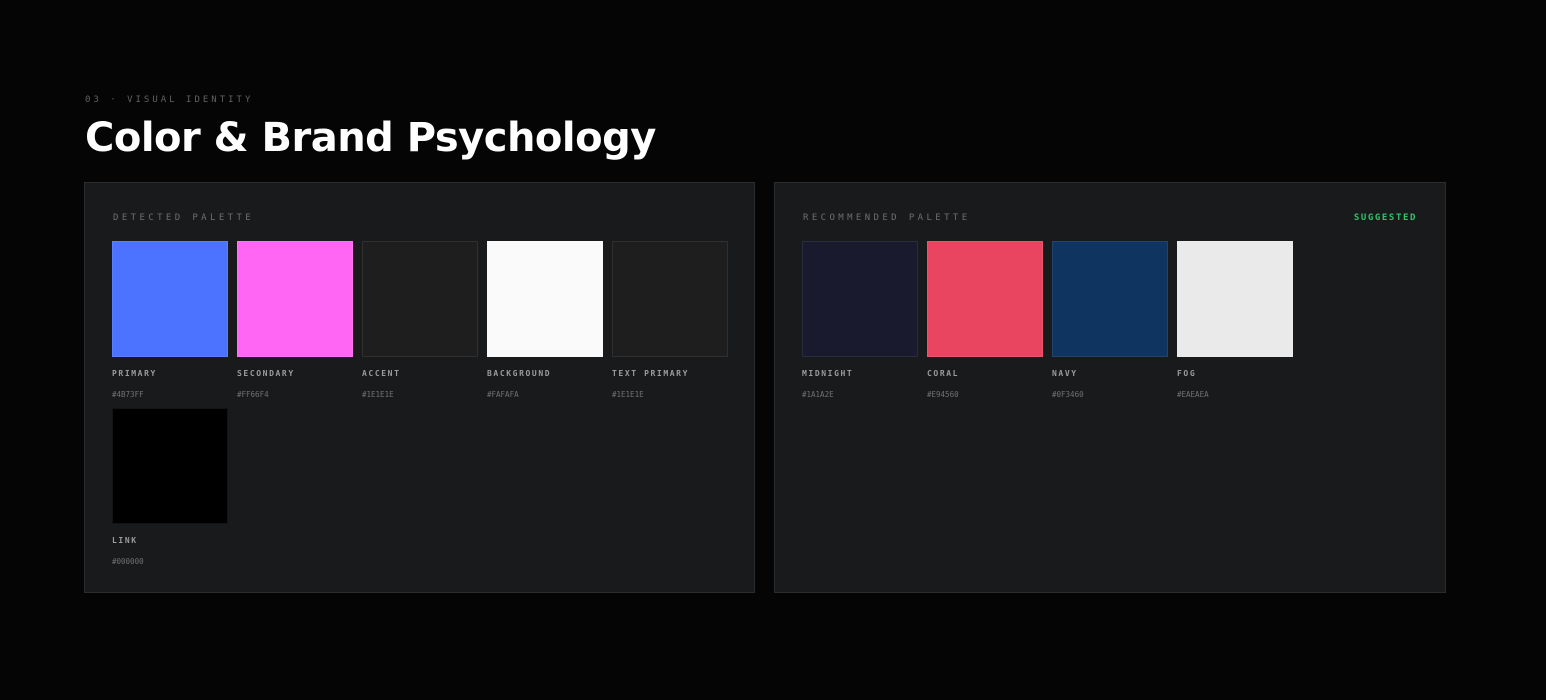 The height and width of the screenshot is (700, 1546). Describe the element at coordinates (266, 373) in the screenshot. I see `swatch-name: SECONDARY` at that location.